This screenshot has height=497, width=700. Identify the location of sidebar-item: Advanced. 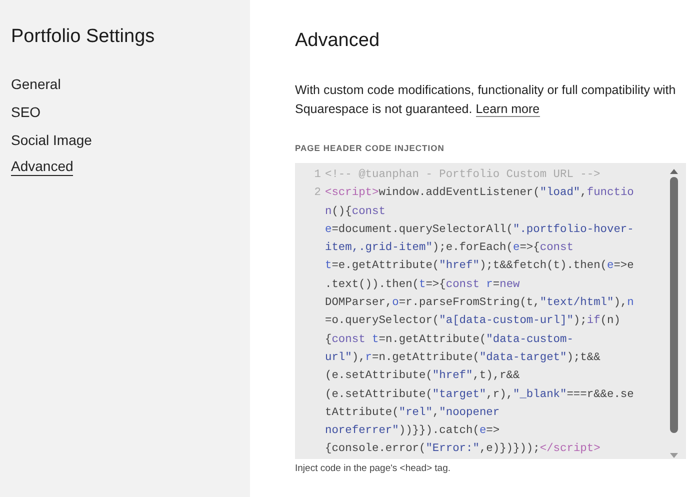
(42, 167).